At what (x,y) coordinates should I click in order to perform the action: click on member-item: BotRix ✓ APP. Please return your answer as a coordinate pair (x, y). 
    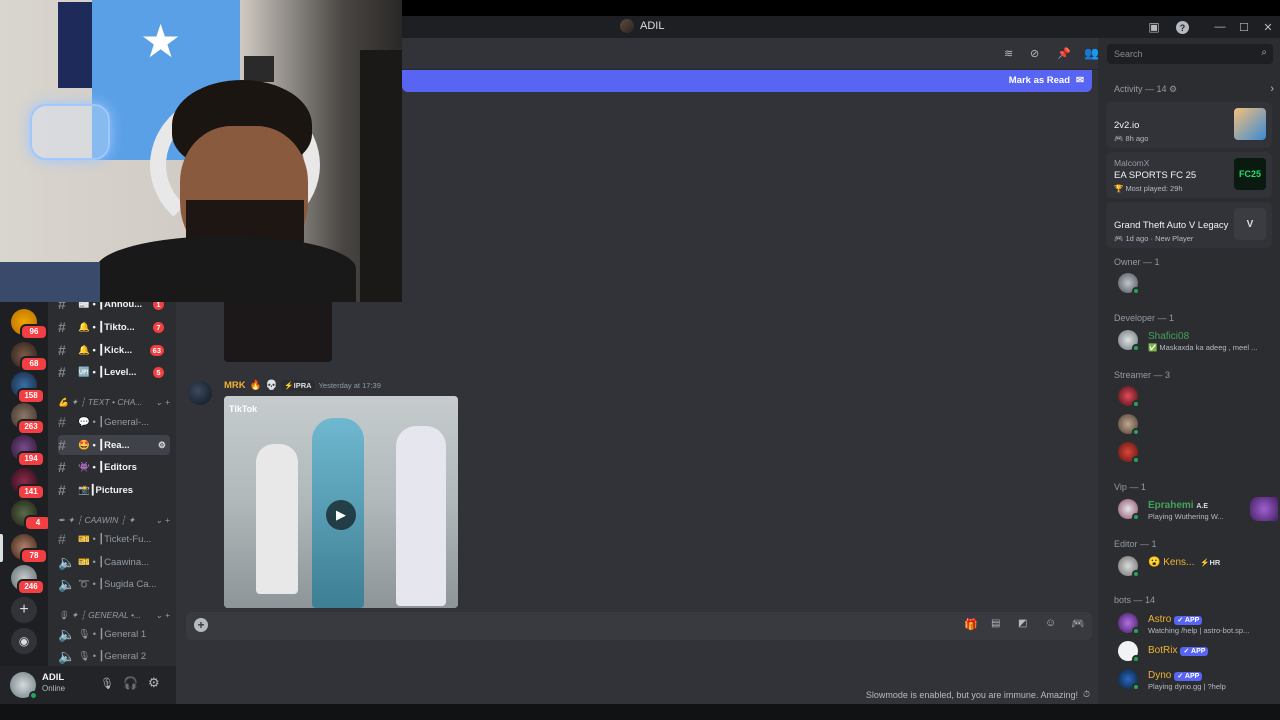
    Looking at the image, I should click on (1198, 651).